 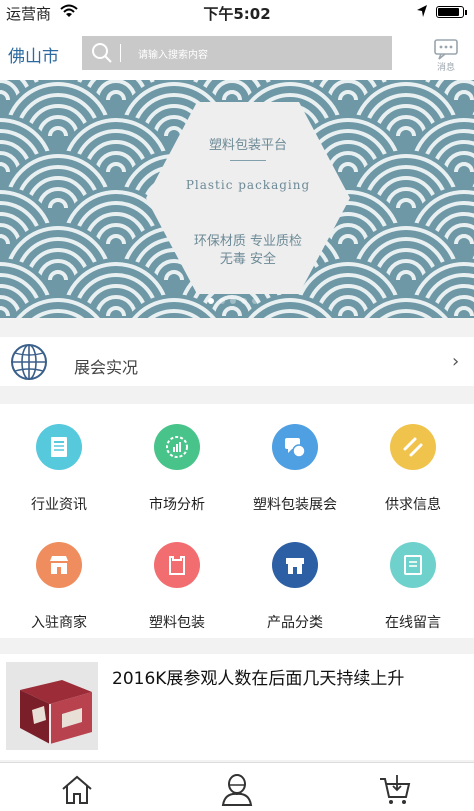 I want to click on chart-icon, so click(x=177, y=447).